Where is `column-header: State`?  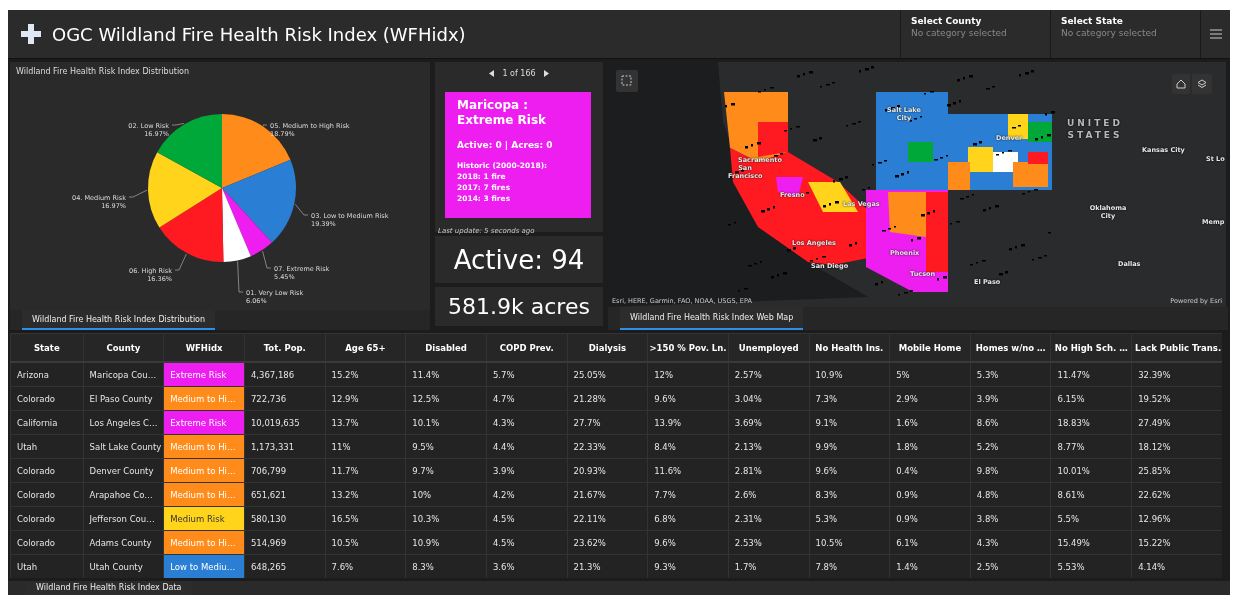
column-header: State is located at coordinates (47, 347).